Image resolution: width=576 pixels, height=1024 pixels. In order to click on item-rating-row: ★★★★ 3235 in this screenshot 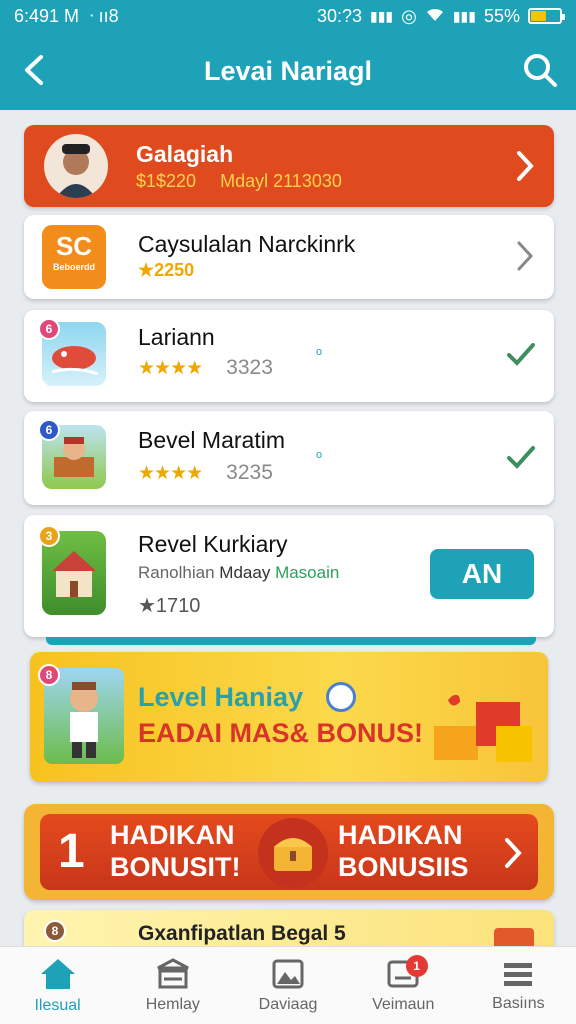, I will do `click(205, 473)`.